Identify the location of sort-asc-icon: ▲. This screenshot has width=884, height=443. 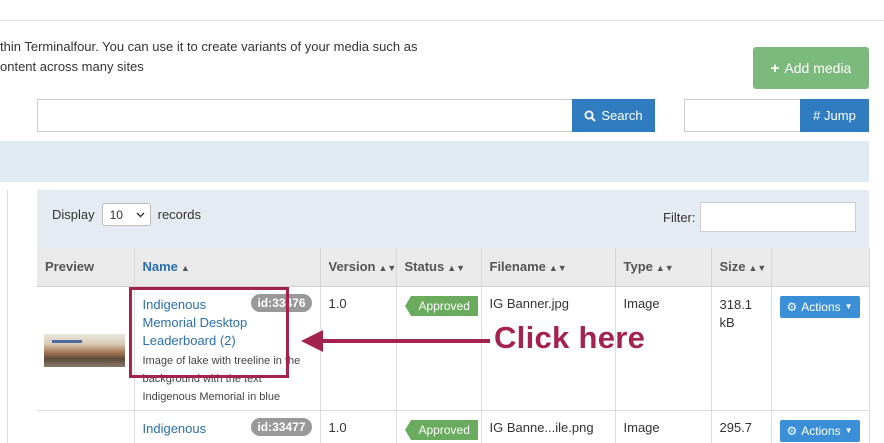
(185, 268).